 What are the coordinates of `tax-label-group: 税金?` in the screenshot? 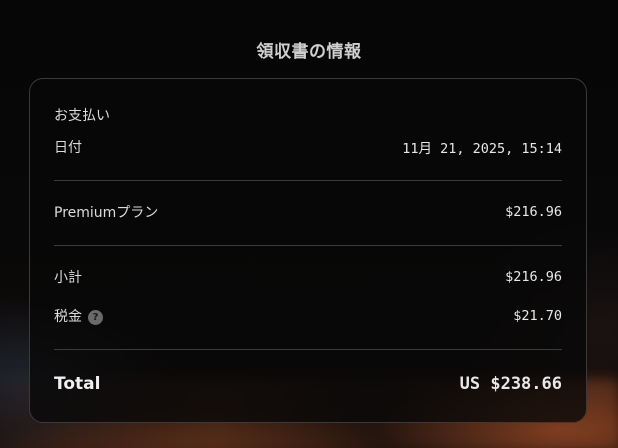 It's located at (78, 316).